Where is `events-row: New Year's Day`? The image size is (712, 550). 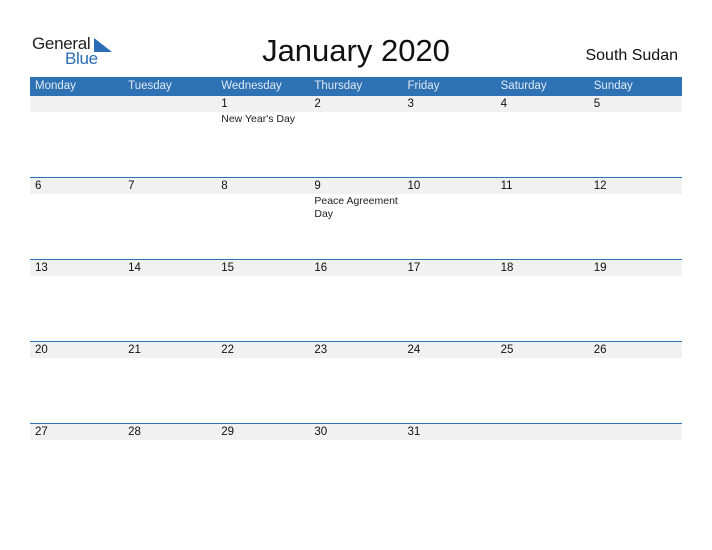
events-row: New Year's Day is located at coordinates (356, 119).